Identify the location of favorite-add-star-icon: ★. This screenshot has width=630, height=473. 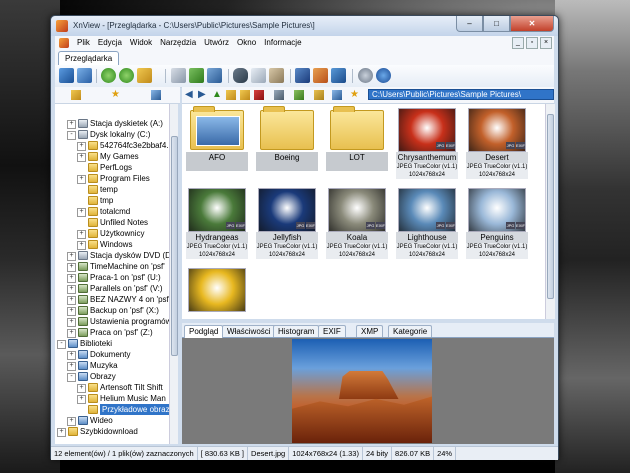
(355, 95).